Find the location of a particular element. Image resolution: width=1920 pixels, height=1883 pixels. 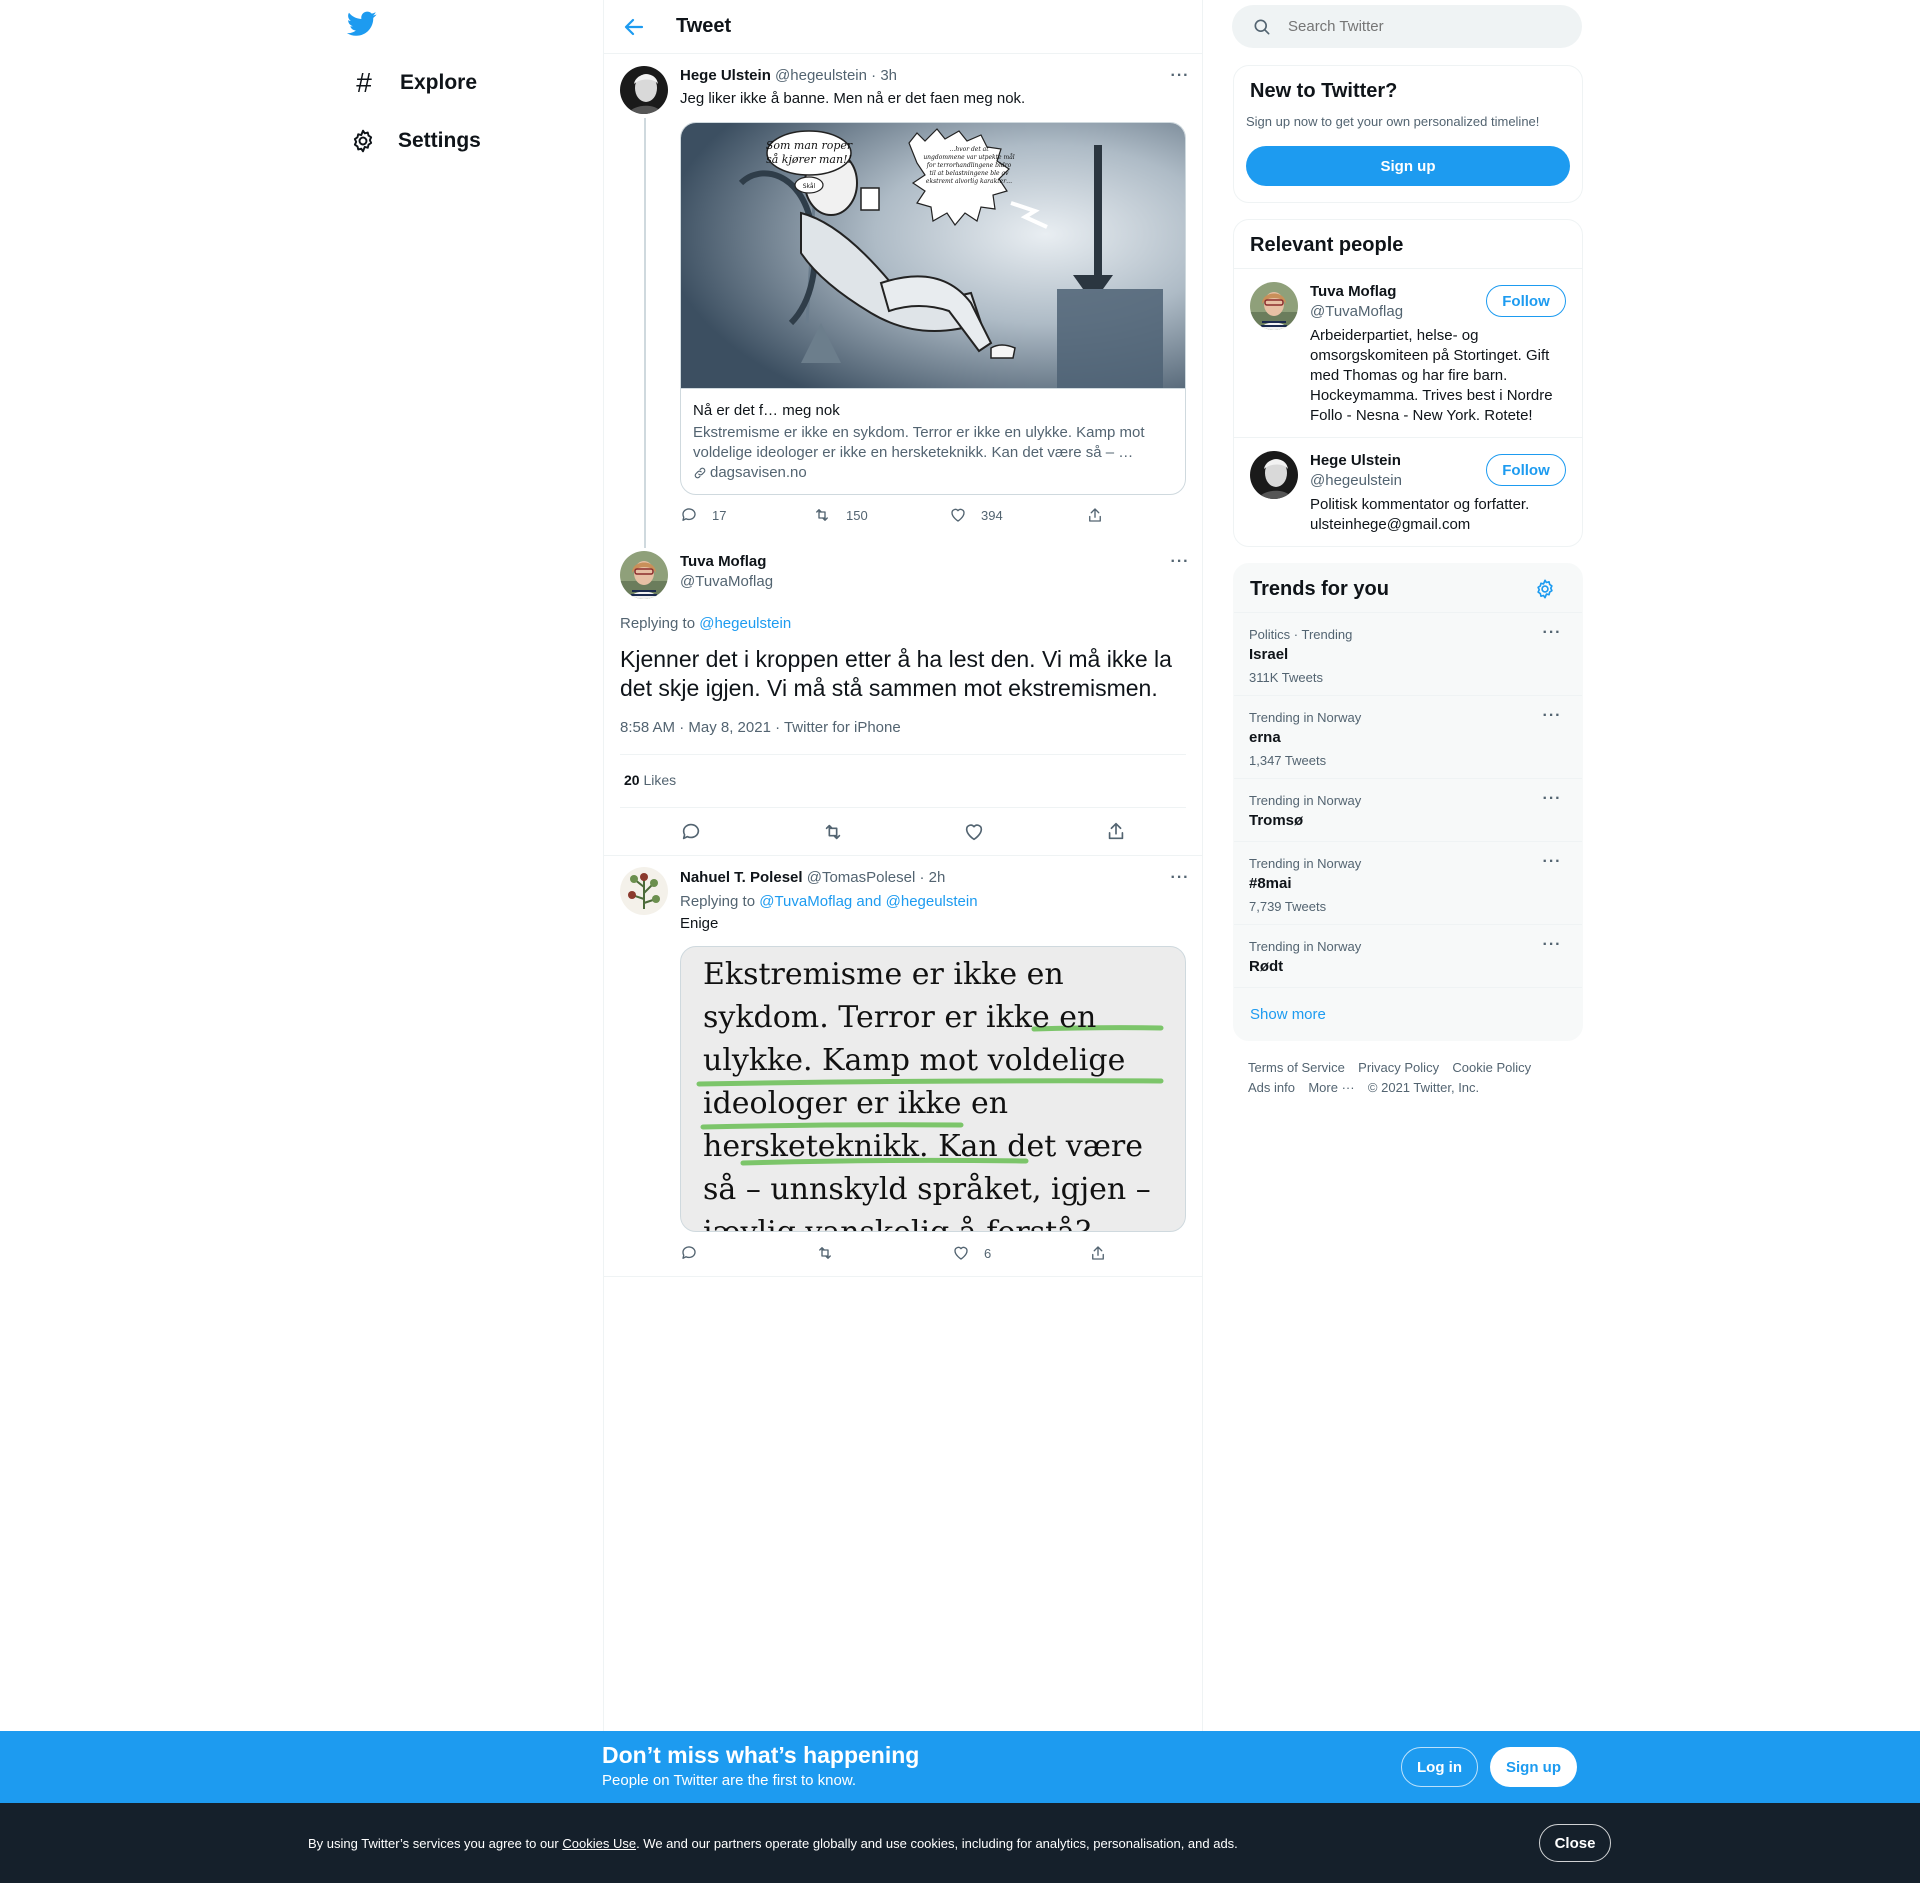

bubble-left-line1: Som man roper is located at coordinates (809, 145).